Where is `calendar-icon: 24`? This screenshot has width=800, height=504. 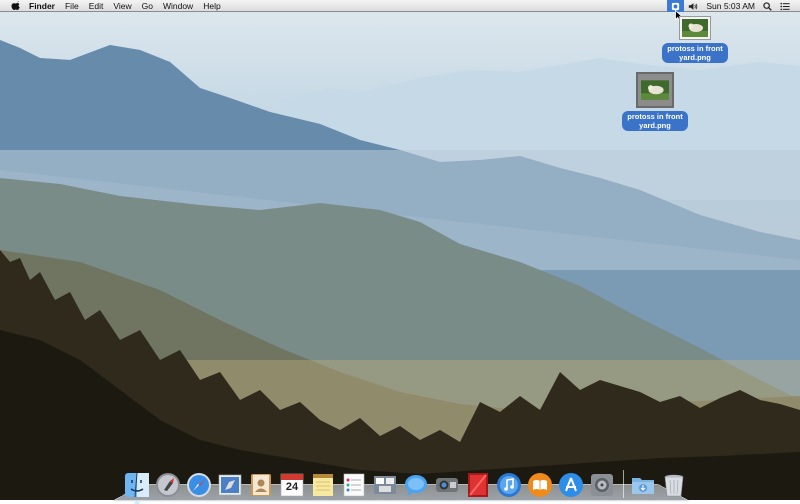
calendar-icon: 24 is located at coordinates (292, 485).